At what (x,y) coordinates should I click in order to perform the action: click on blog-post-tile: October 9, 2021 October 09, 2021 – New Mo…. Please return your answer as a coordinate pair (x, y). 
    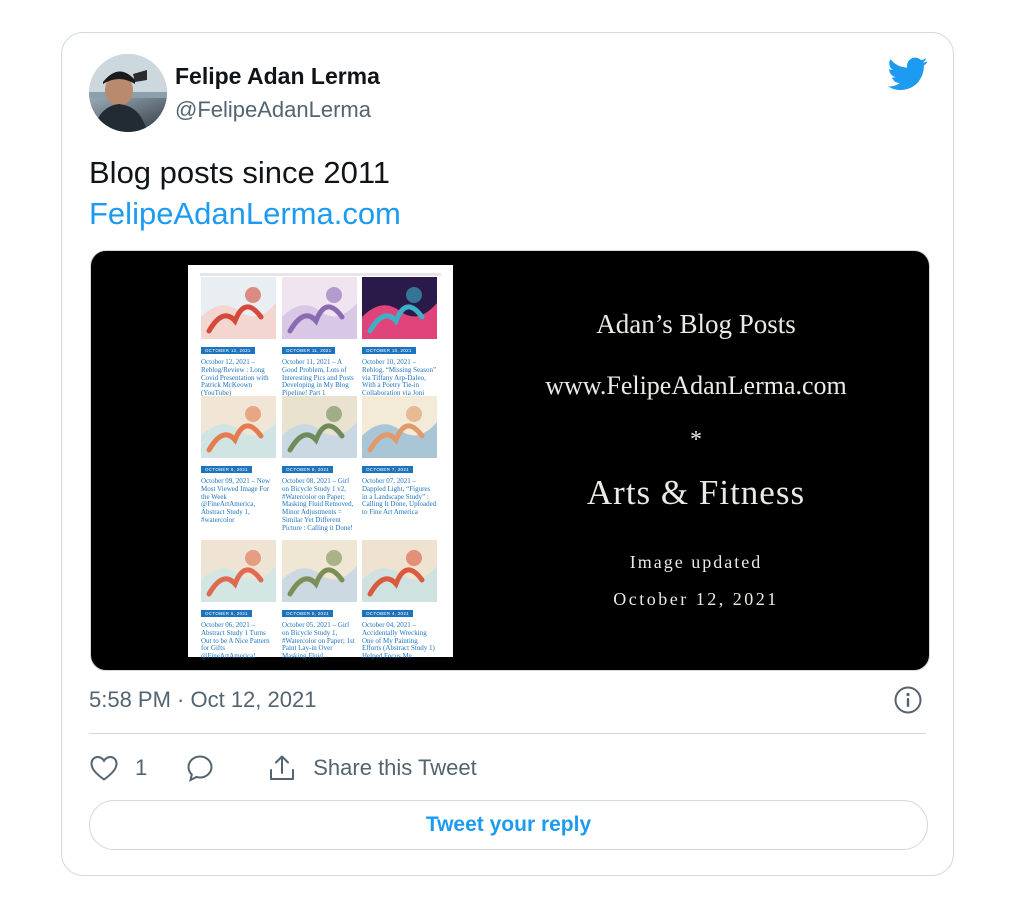
    Looking at the image, I should click on (238, 460).